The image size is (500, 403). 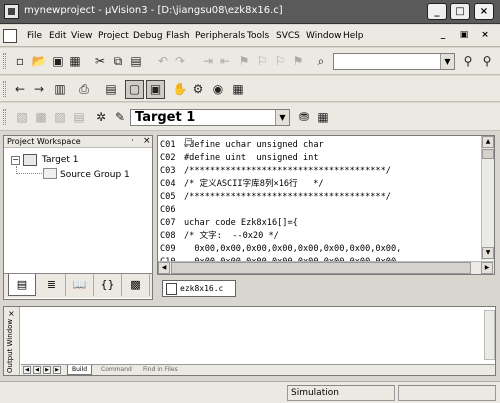 I want to click on vertical-scrollbar: ▲ ▼, so click(x=487, y=198).